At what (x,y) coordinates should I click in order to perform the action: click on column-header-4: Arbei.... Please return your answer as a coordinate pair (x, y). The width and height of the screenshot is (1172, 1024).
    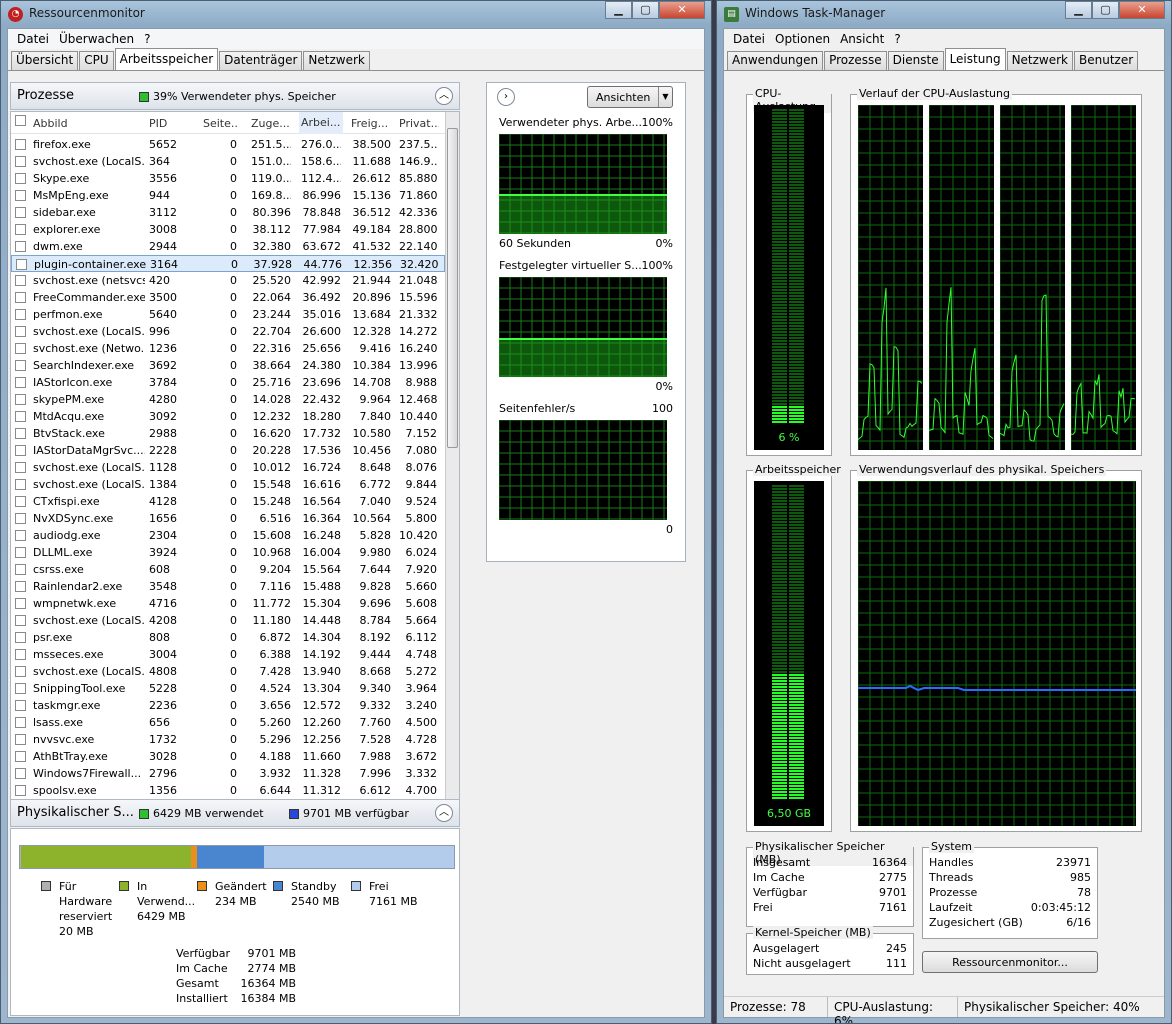
    Looking at the image, I should click on (321, 123).